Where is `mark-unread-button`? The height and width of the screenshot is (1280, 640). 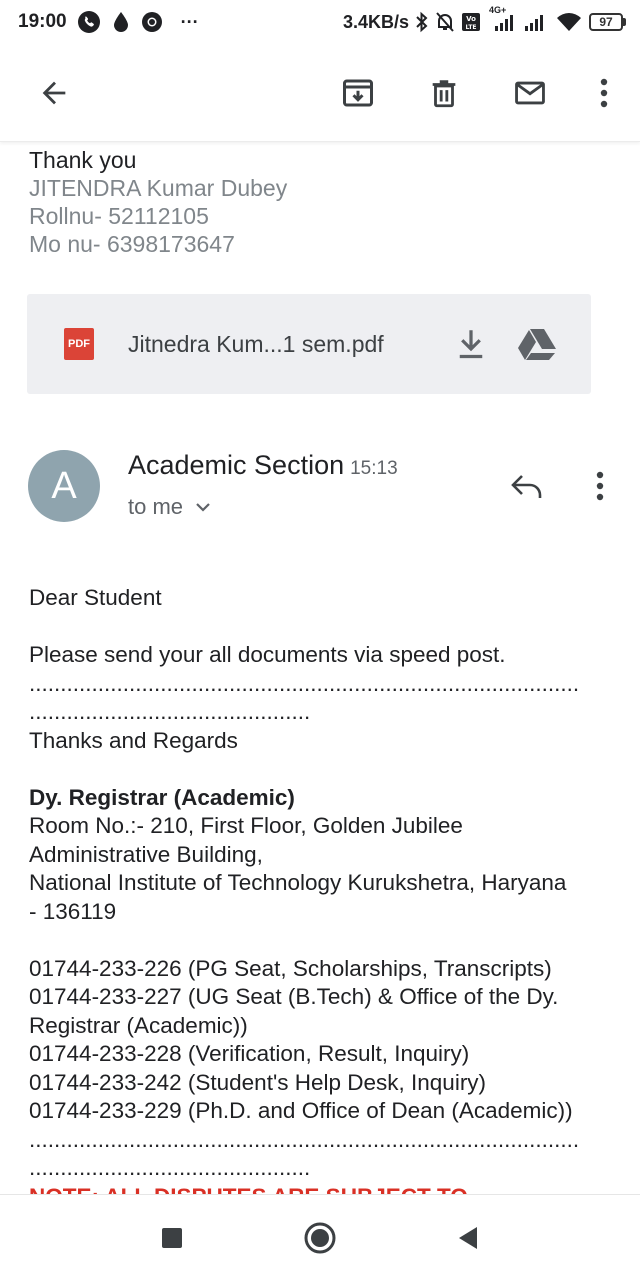 mark-unread-button is located at coordinates (530, 93).